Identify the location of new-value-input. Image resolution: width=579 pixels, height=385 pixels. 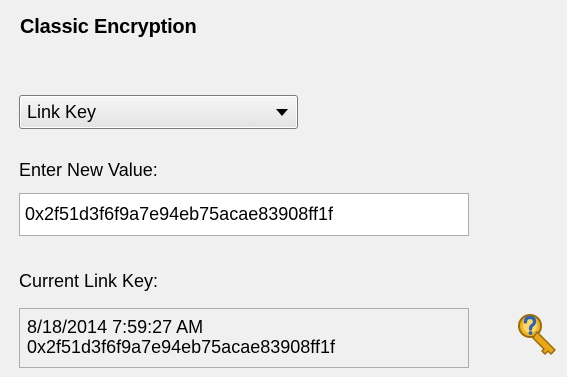
(244, 214).